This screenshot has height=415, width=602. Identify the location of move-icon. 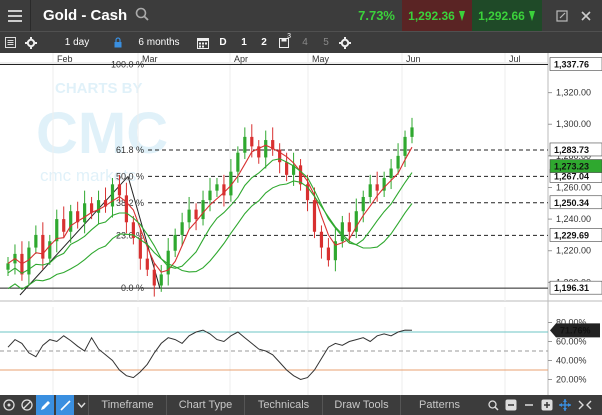
(565, 405).